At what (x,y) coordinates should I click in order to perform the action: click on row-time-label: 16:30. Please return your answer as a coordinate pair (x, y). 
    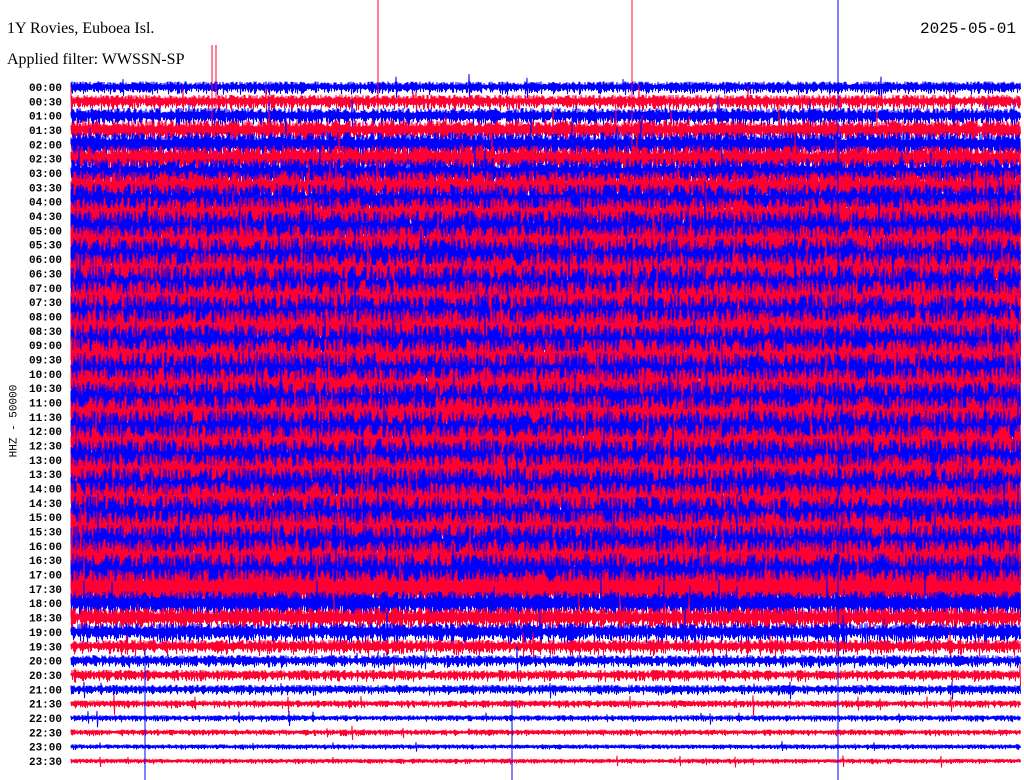
    Looking at the image, I should click on (45, 562).